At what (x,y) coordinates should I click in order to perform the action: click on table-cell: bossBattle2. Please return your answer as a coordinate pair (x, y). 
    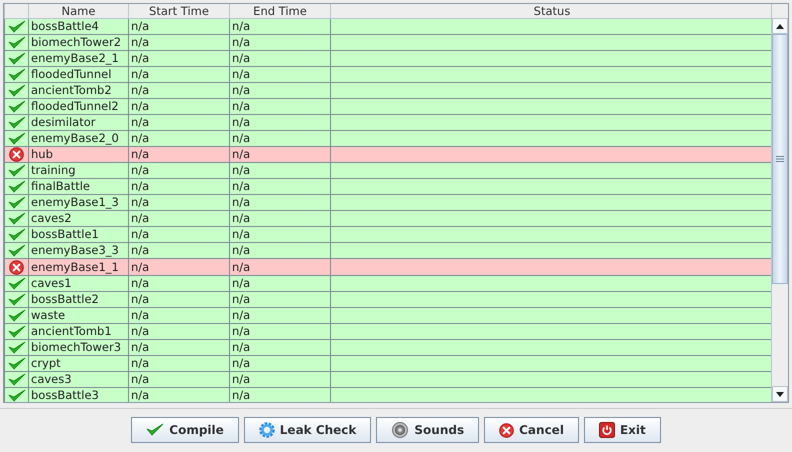
    Looking at the image, I should click on (78, 299).